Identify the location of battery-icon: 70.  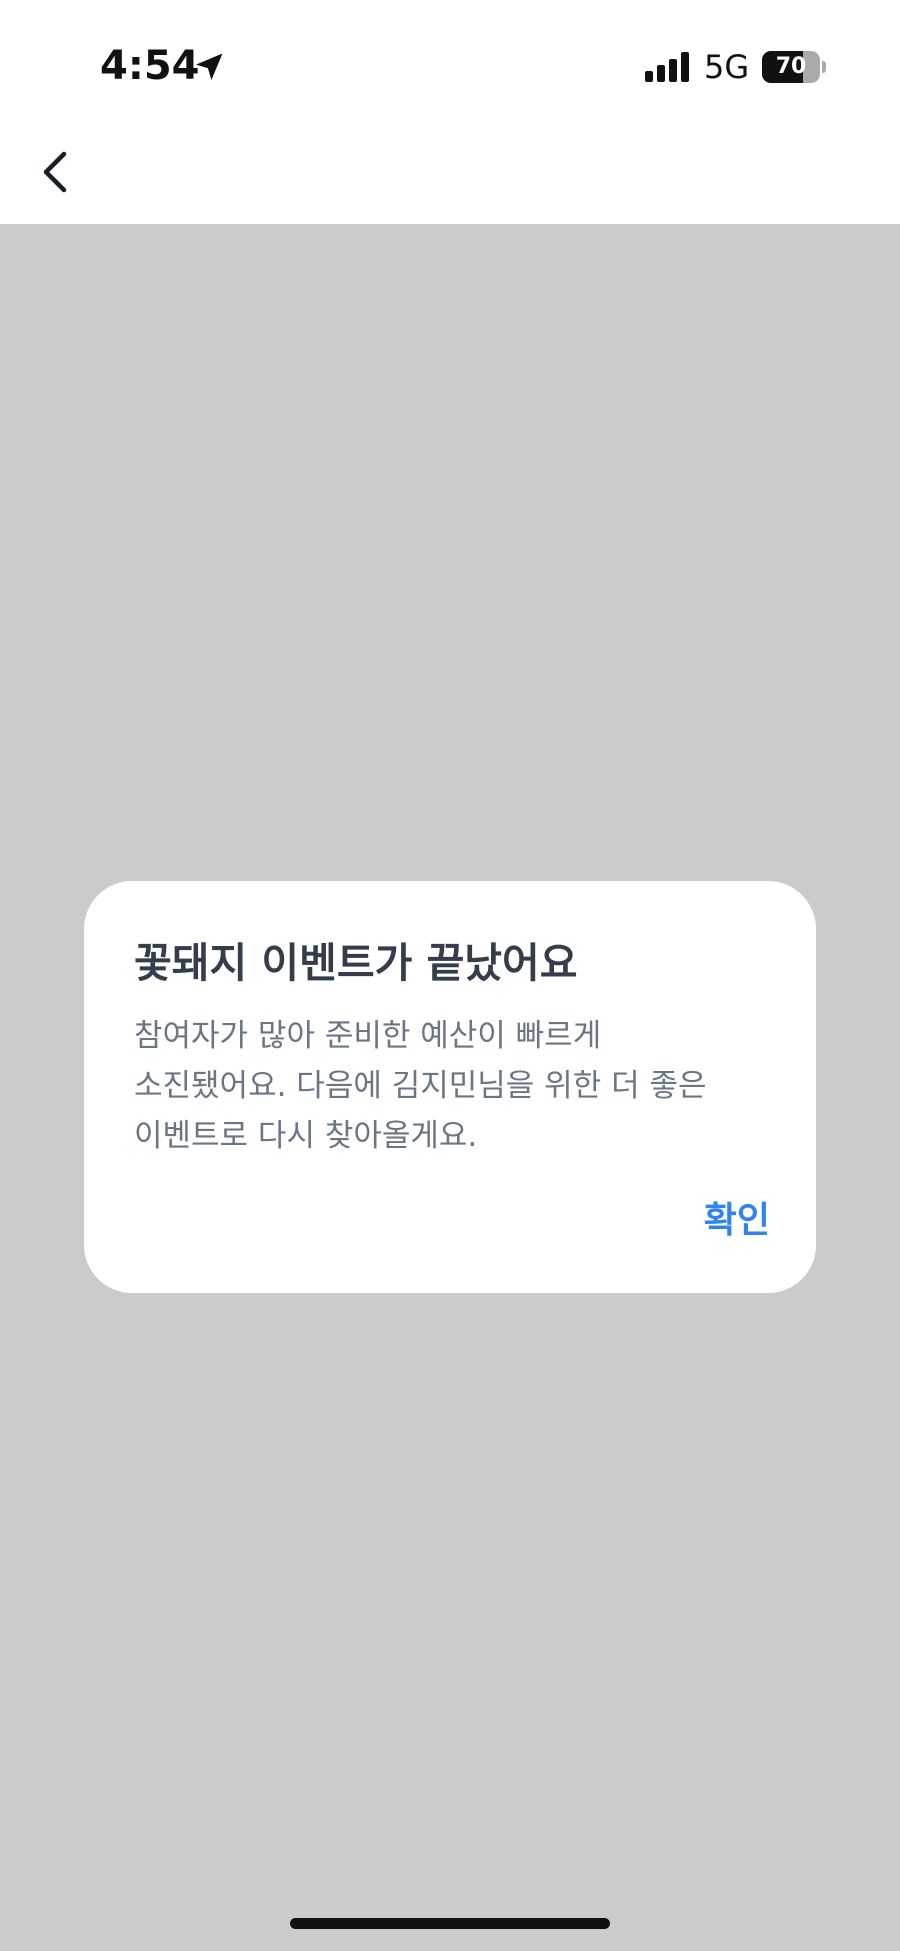
(791, 67).